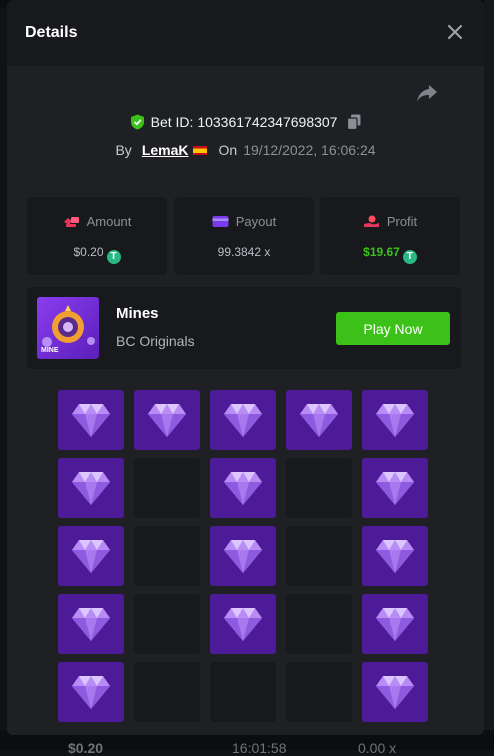  I want to click on close-icon, so click(455, 32).